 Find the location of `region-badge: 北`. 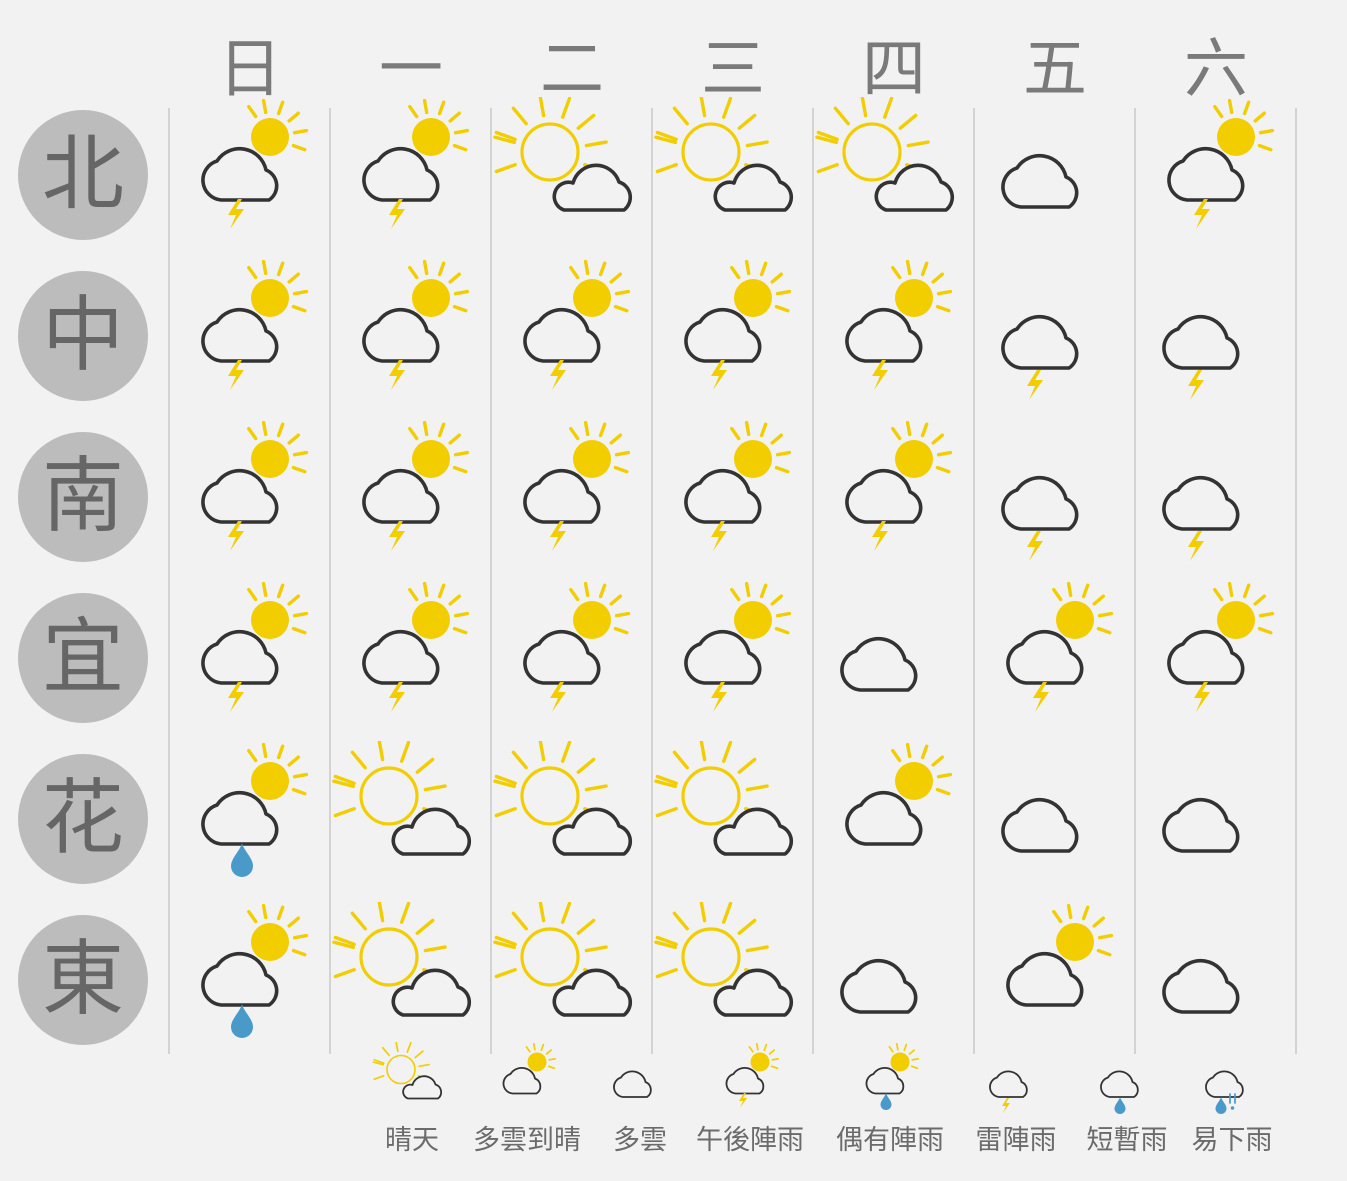

region-badge: 北 is located at coordinates (83, 175).